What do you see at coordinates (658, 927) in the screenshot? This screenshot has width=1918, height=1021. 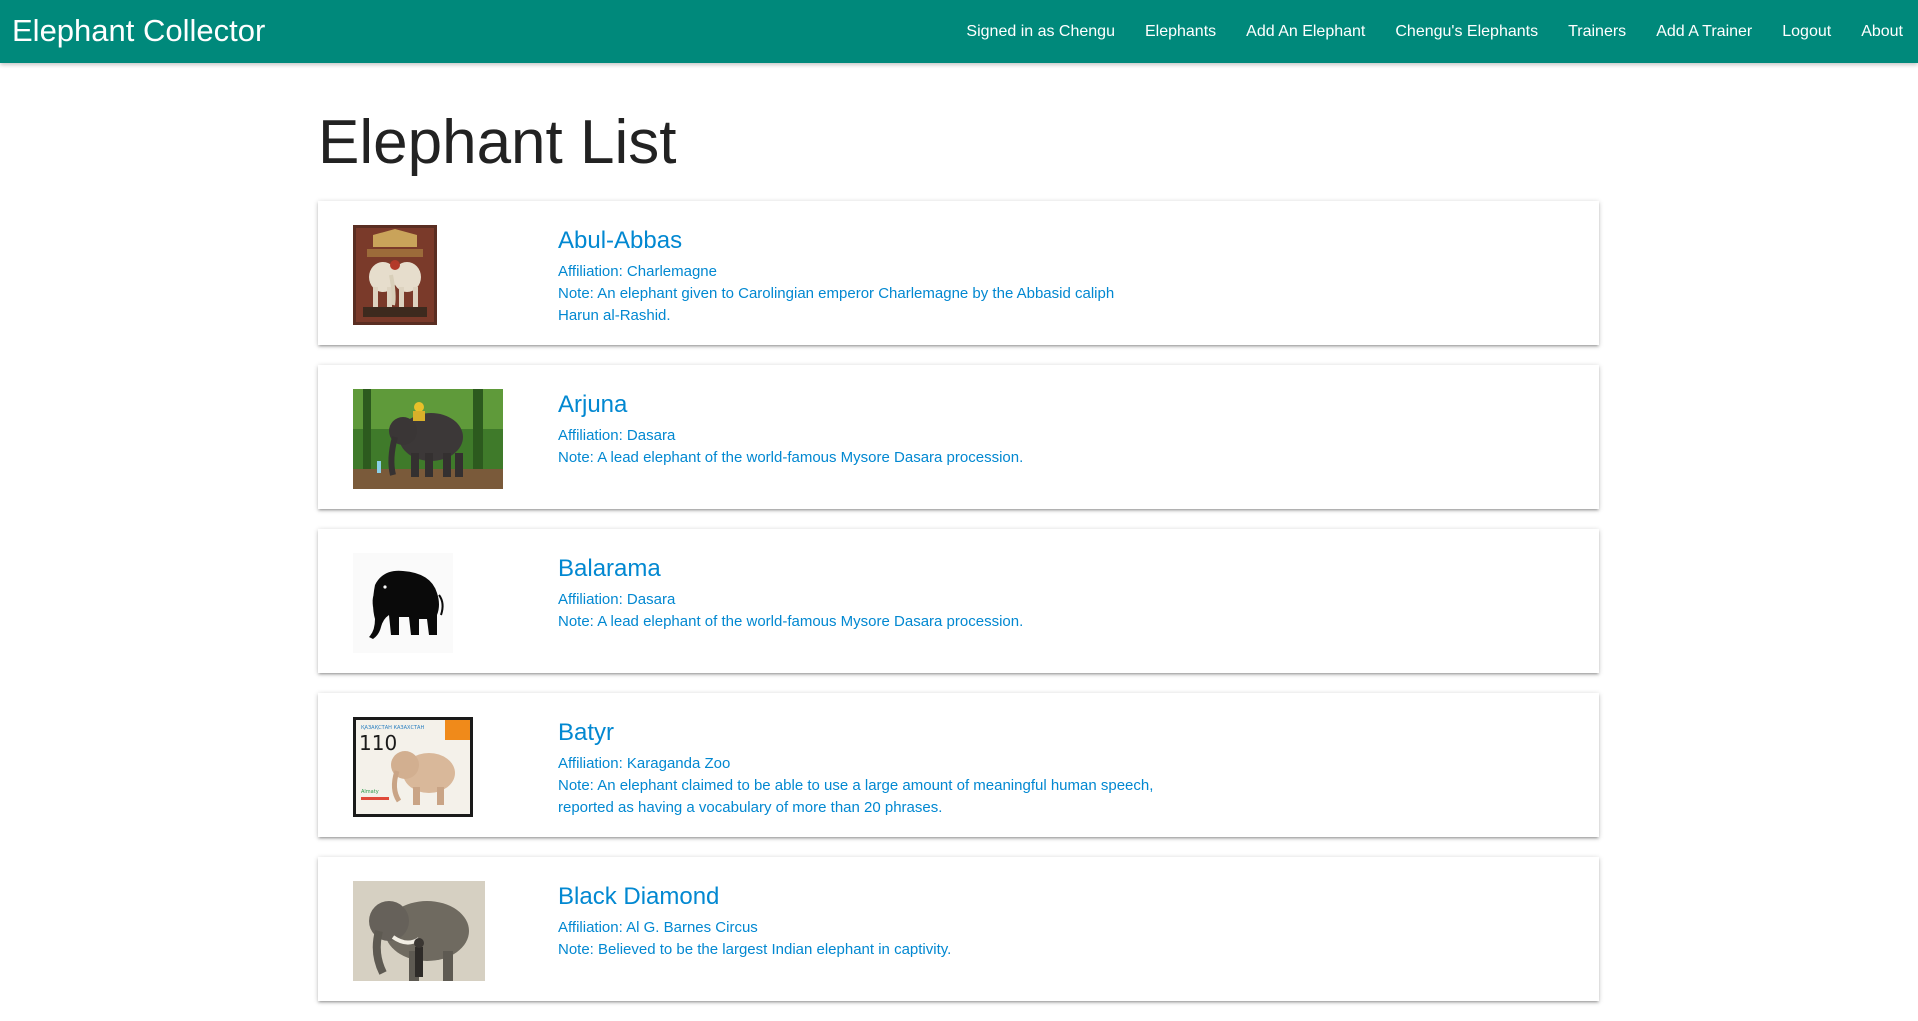 I see `affiliation-text: Affiliation: Al G. Barnes Circus` at bounding box center [658, 927].